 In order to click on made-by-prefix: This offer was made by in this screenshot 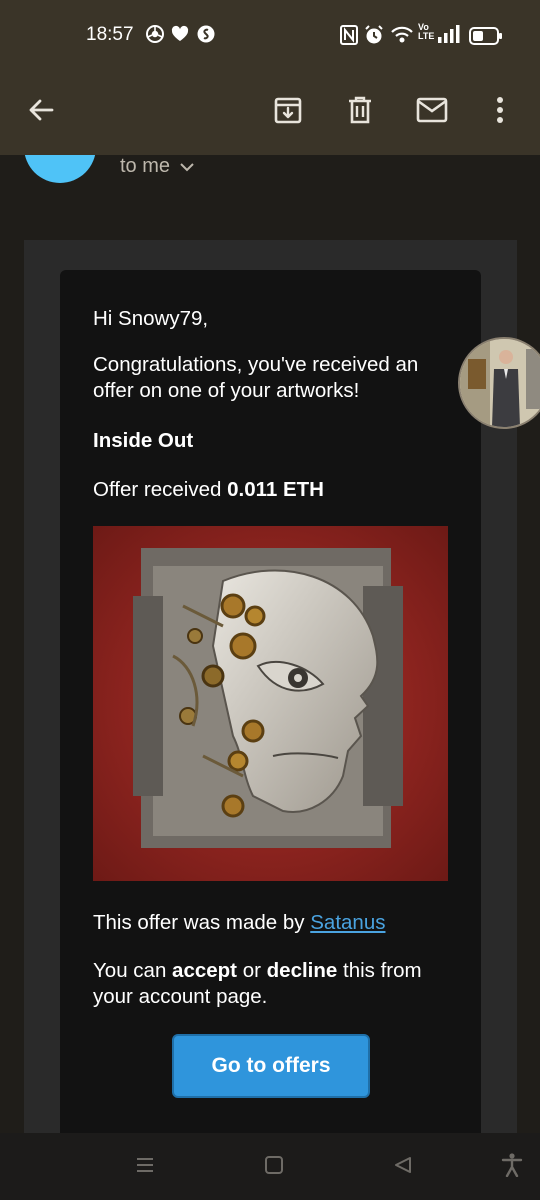, I will do `click(199, 922)`.